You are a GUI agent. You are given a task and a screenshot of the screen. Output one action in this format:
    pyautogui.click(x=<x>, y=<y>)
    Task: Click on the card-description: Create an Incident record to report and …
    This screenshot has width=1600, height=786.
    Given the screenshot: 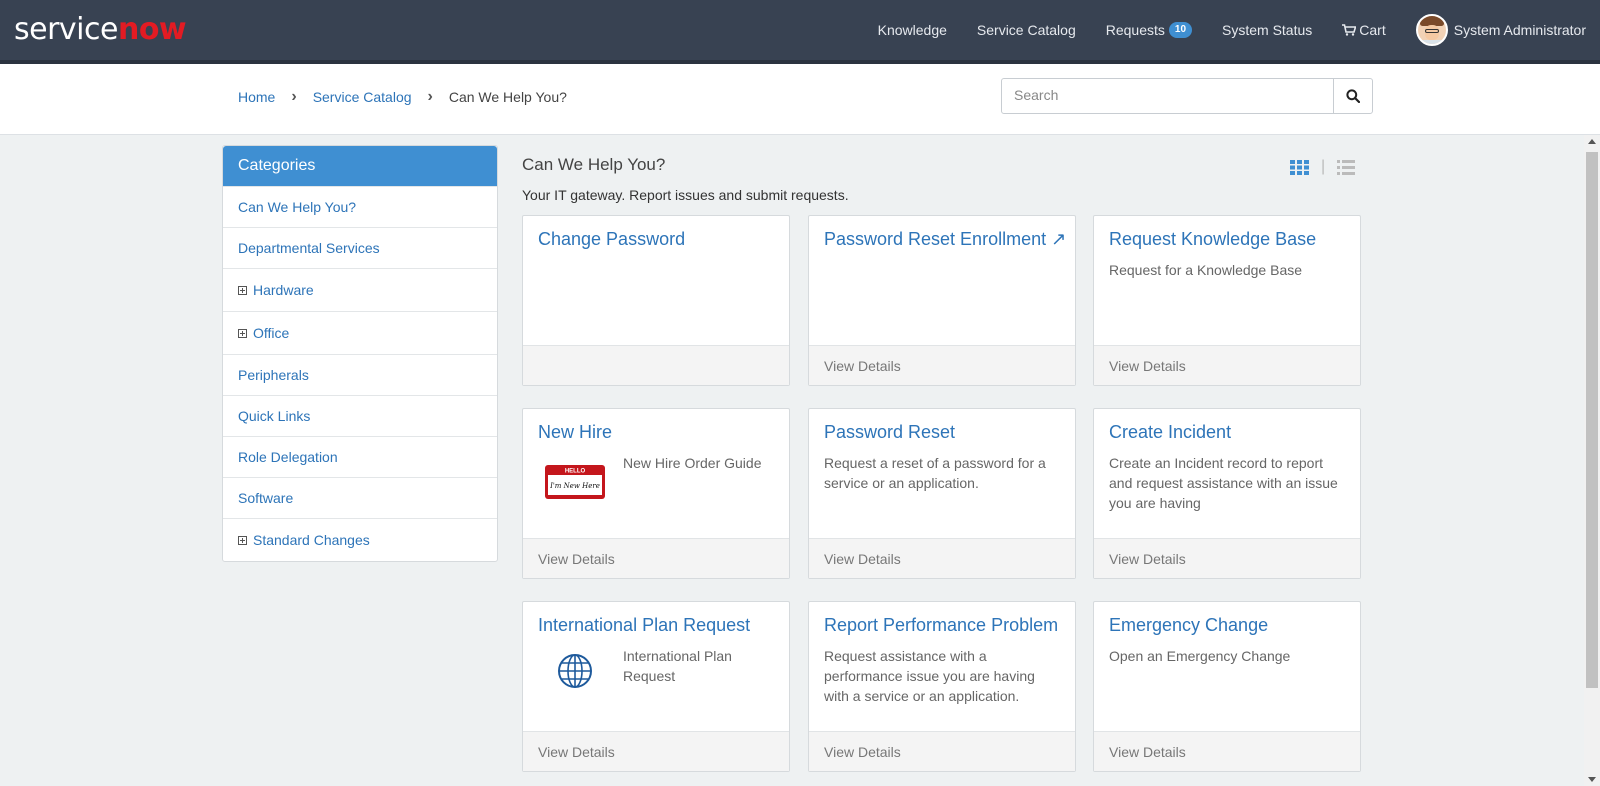 What is the action you would take?
    pyautogui.click(x=1223, y=483)
    